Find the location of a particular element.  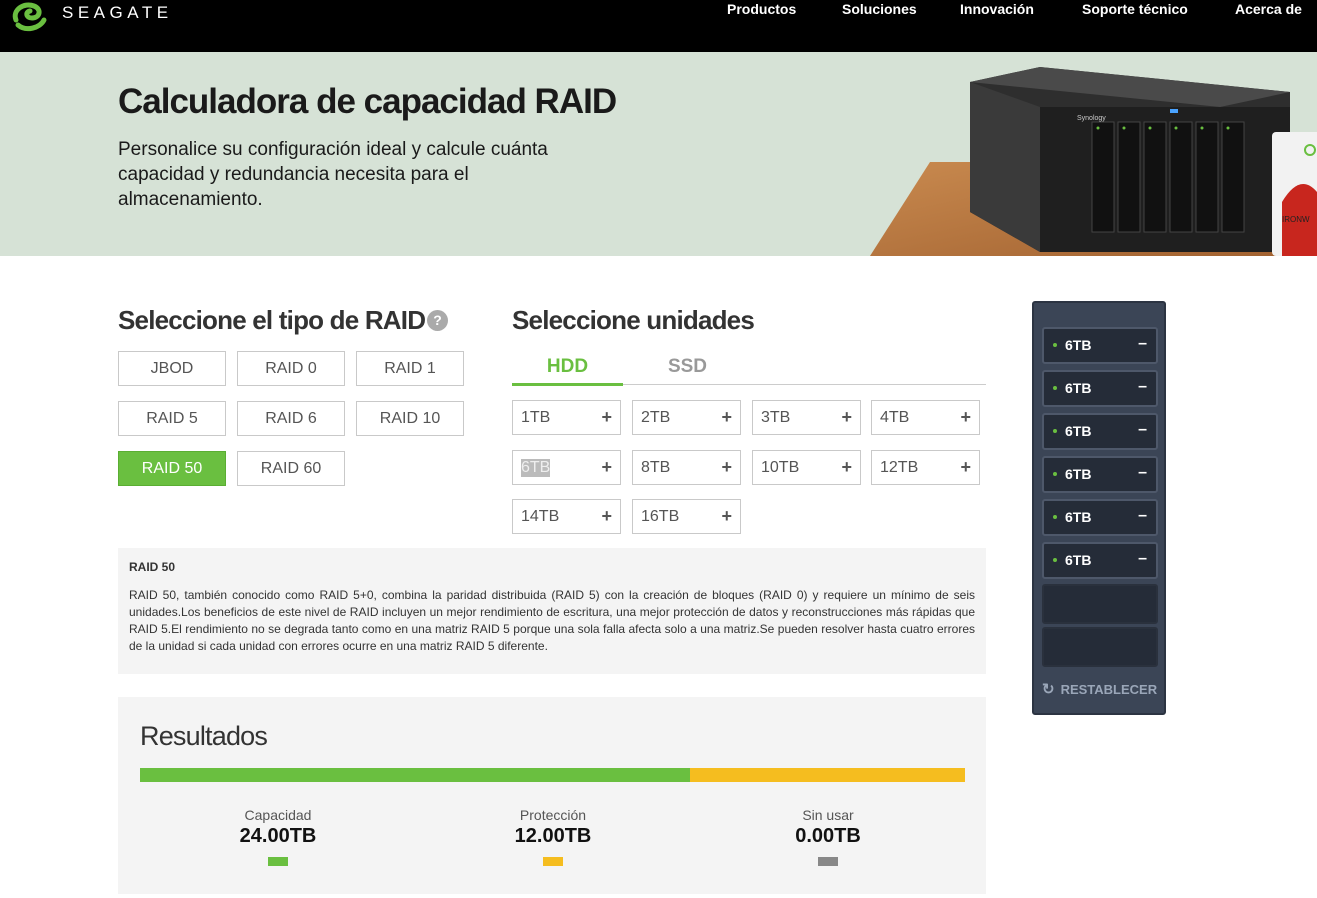

drive-option-4tb: 4TB + is located at coordinates (925, 417).